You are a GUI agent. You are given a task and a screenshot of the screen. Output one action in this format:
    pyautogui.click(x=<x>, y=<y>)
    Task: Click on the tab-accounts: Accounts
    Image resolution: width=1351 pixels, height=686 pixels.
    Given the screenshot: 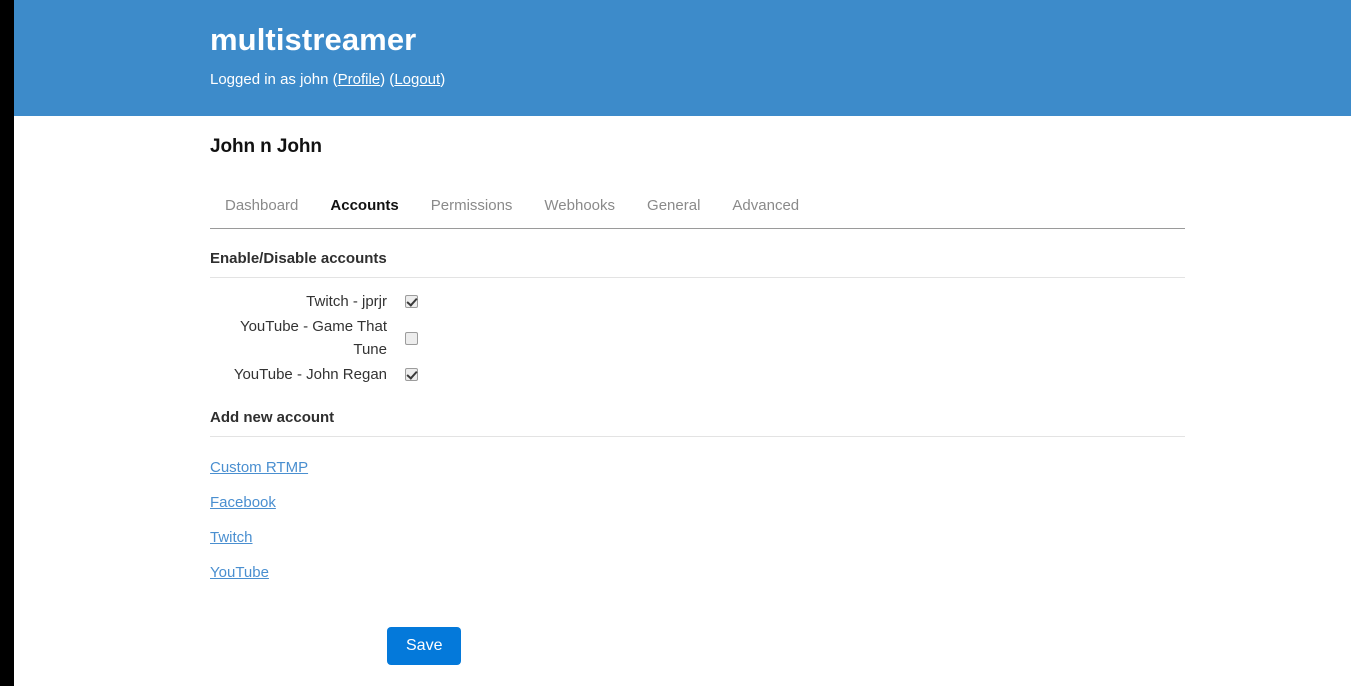 What is the action you would take?
    pyautogui.click(x=364, y=212)
    